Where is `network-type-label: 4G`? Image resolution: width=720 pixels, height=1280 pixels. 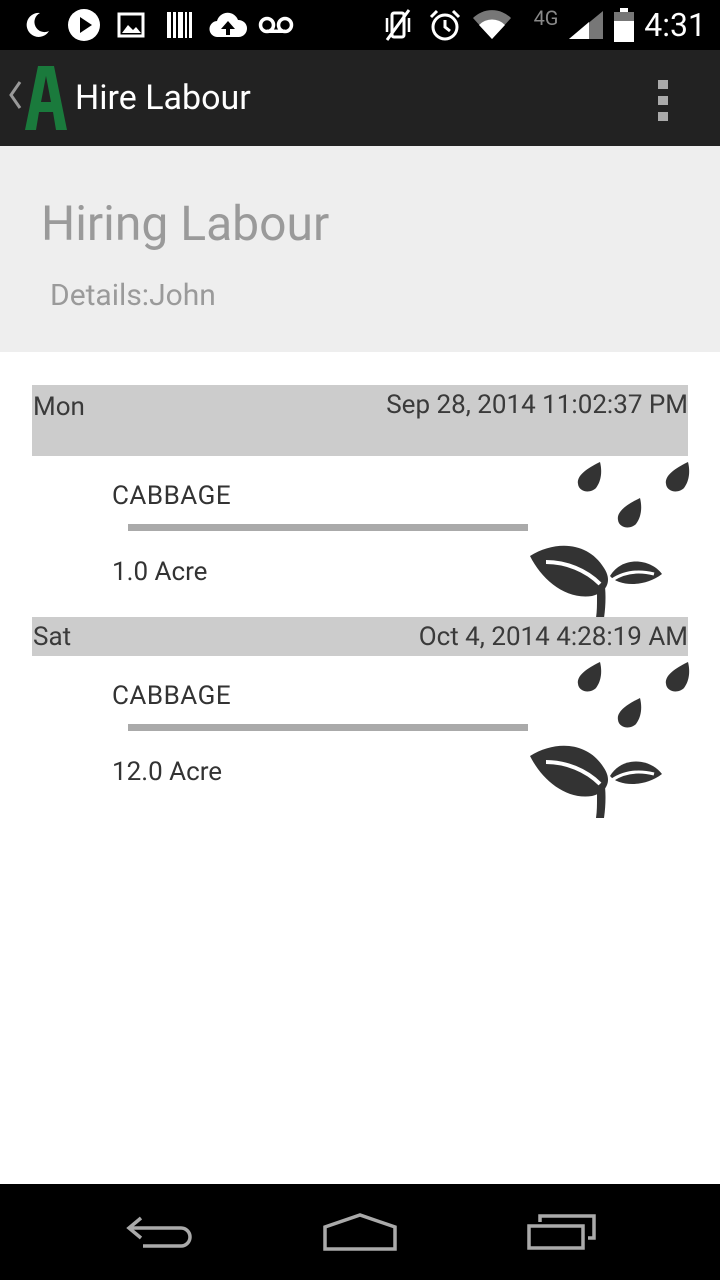
network-type-label: 4G is located at coordinates (546, 18).